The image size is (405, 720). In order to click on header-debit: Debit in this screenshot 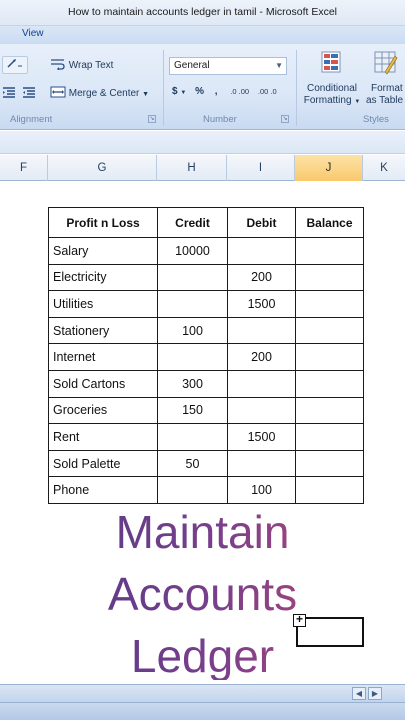, I will do `click(261, 222)`.